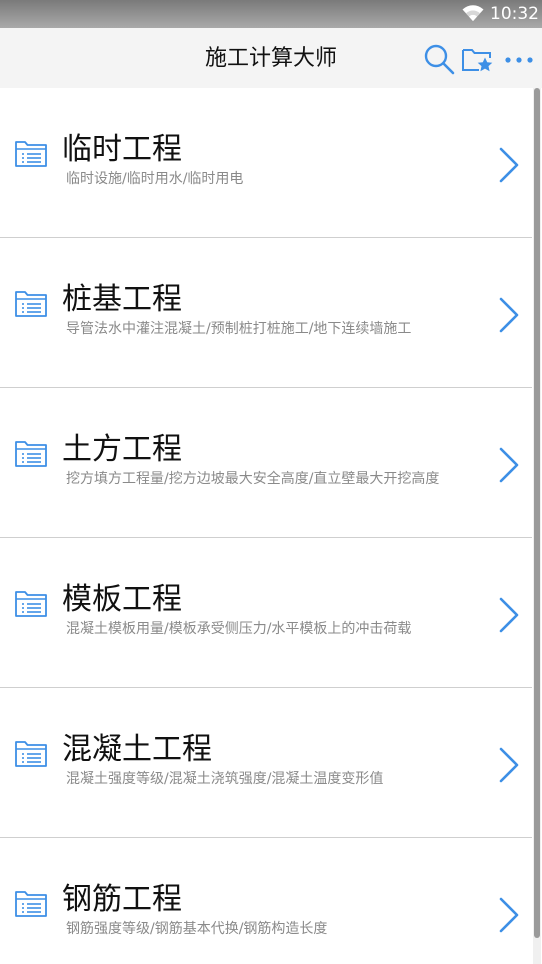  What do you see at coordinates (271, 58) in the screenshot?
I see `app-bar: 施工计算大师` at bounding box center [271, 58].